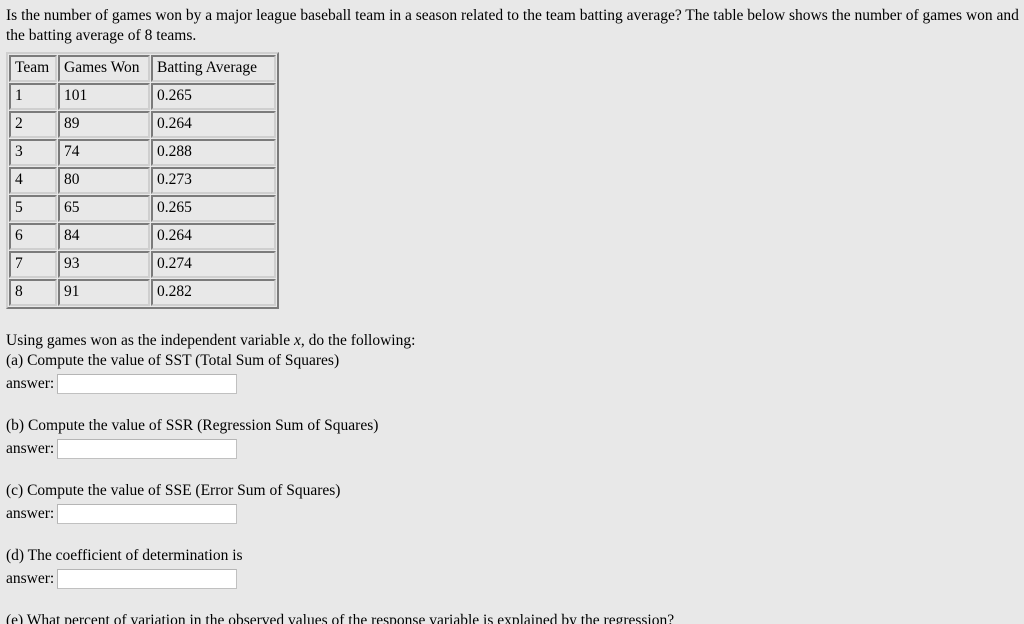  Describe the element at coordinates (33, 124) in the screenshot. I see `cell-team: 2` at that location.